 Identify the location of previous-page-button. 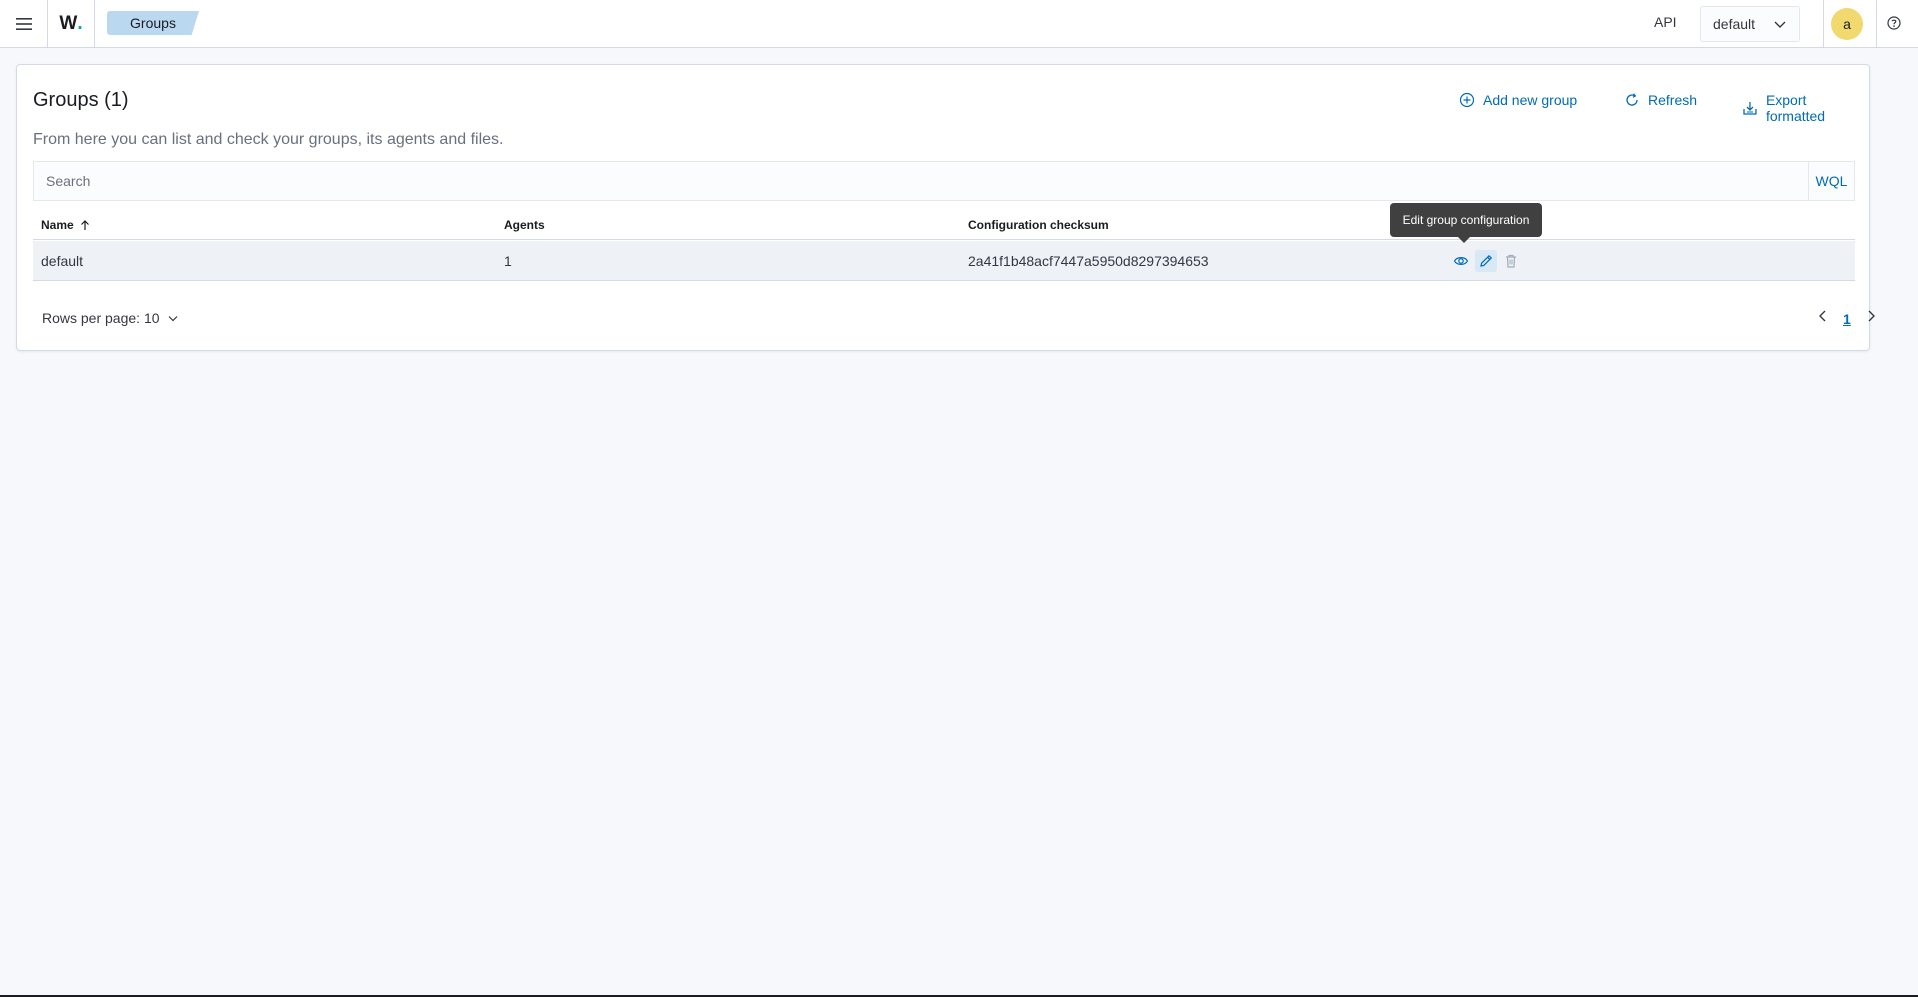
(1823, 318).